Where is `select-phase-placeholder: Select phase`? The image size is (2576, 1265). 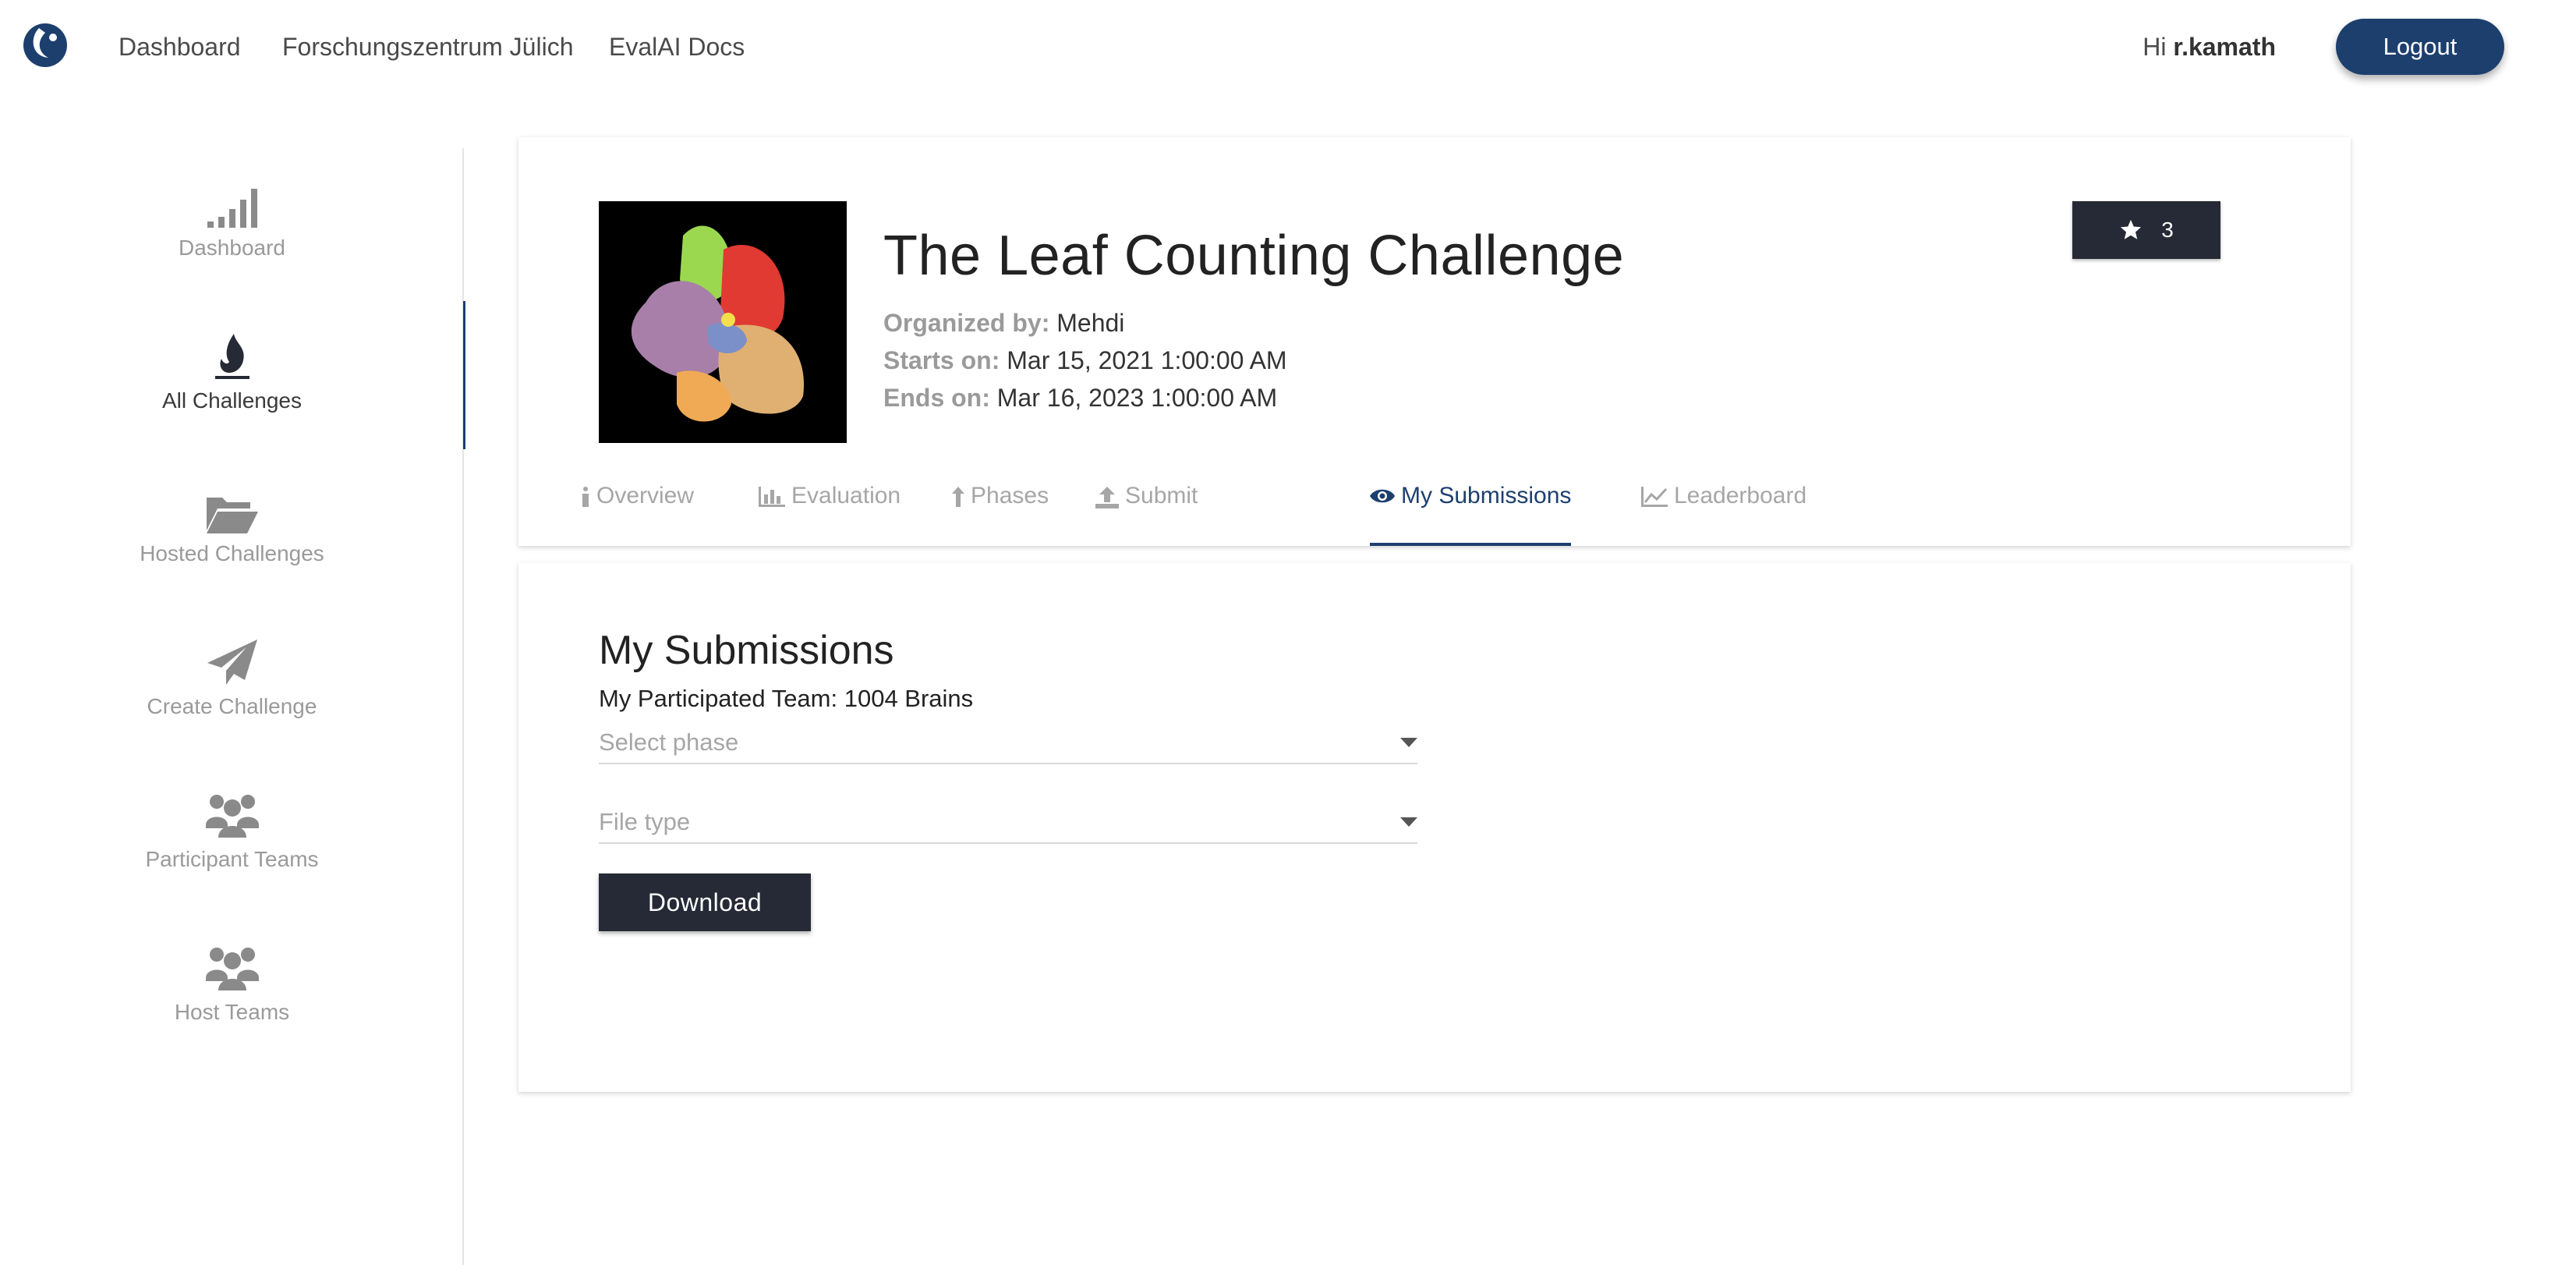
select-phase-placeholder: Select phase is located at coordinates (669, 742).